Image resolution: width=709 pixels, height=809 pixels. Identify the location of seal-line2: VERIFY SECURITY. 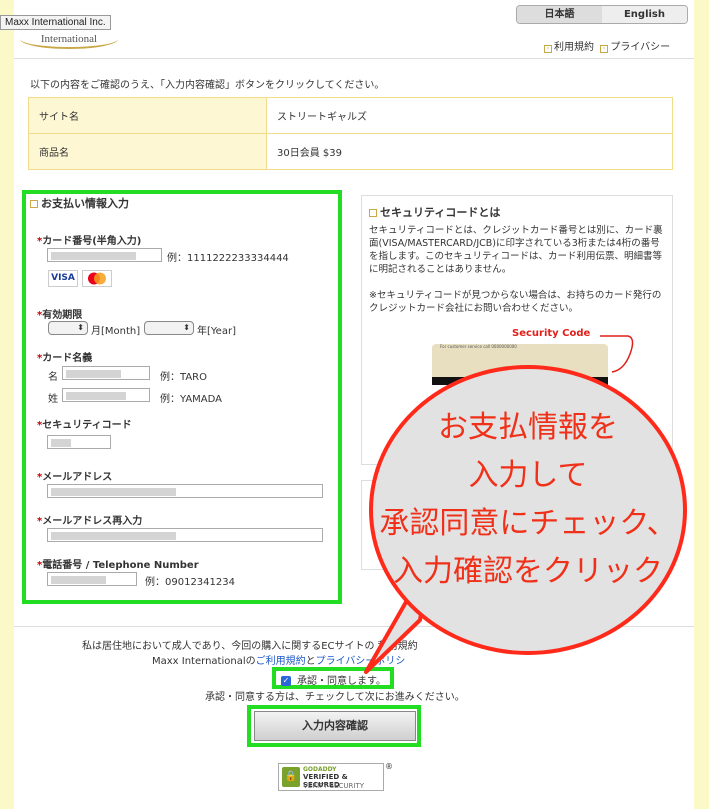
(334, 786).